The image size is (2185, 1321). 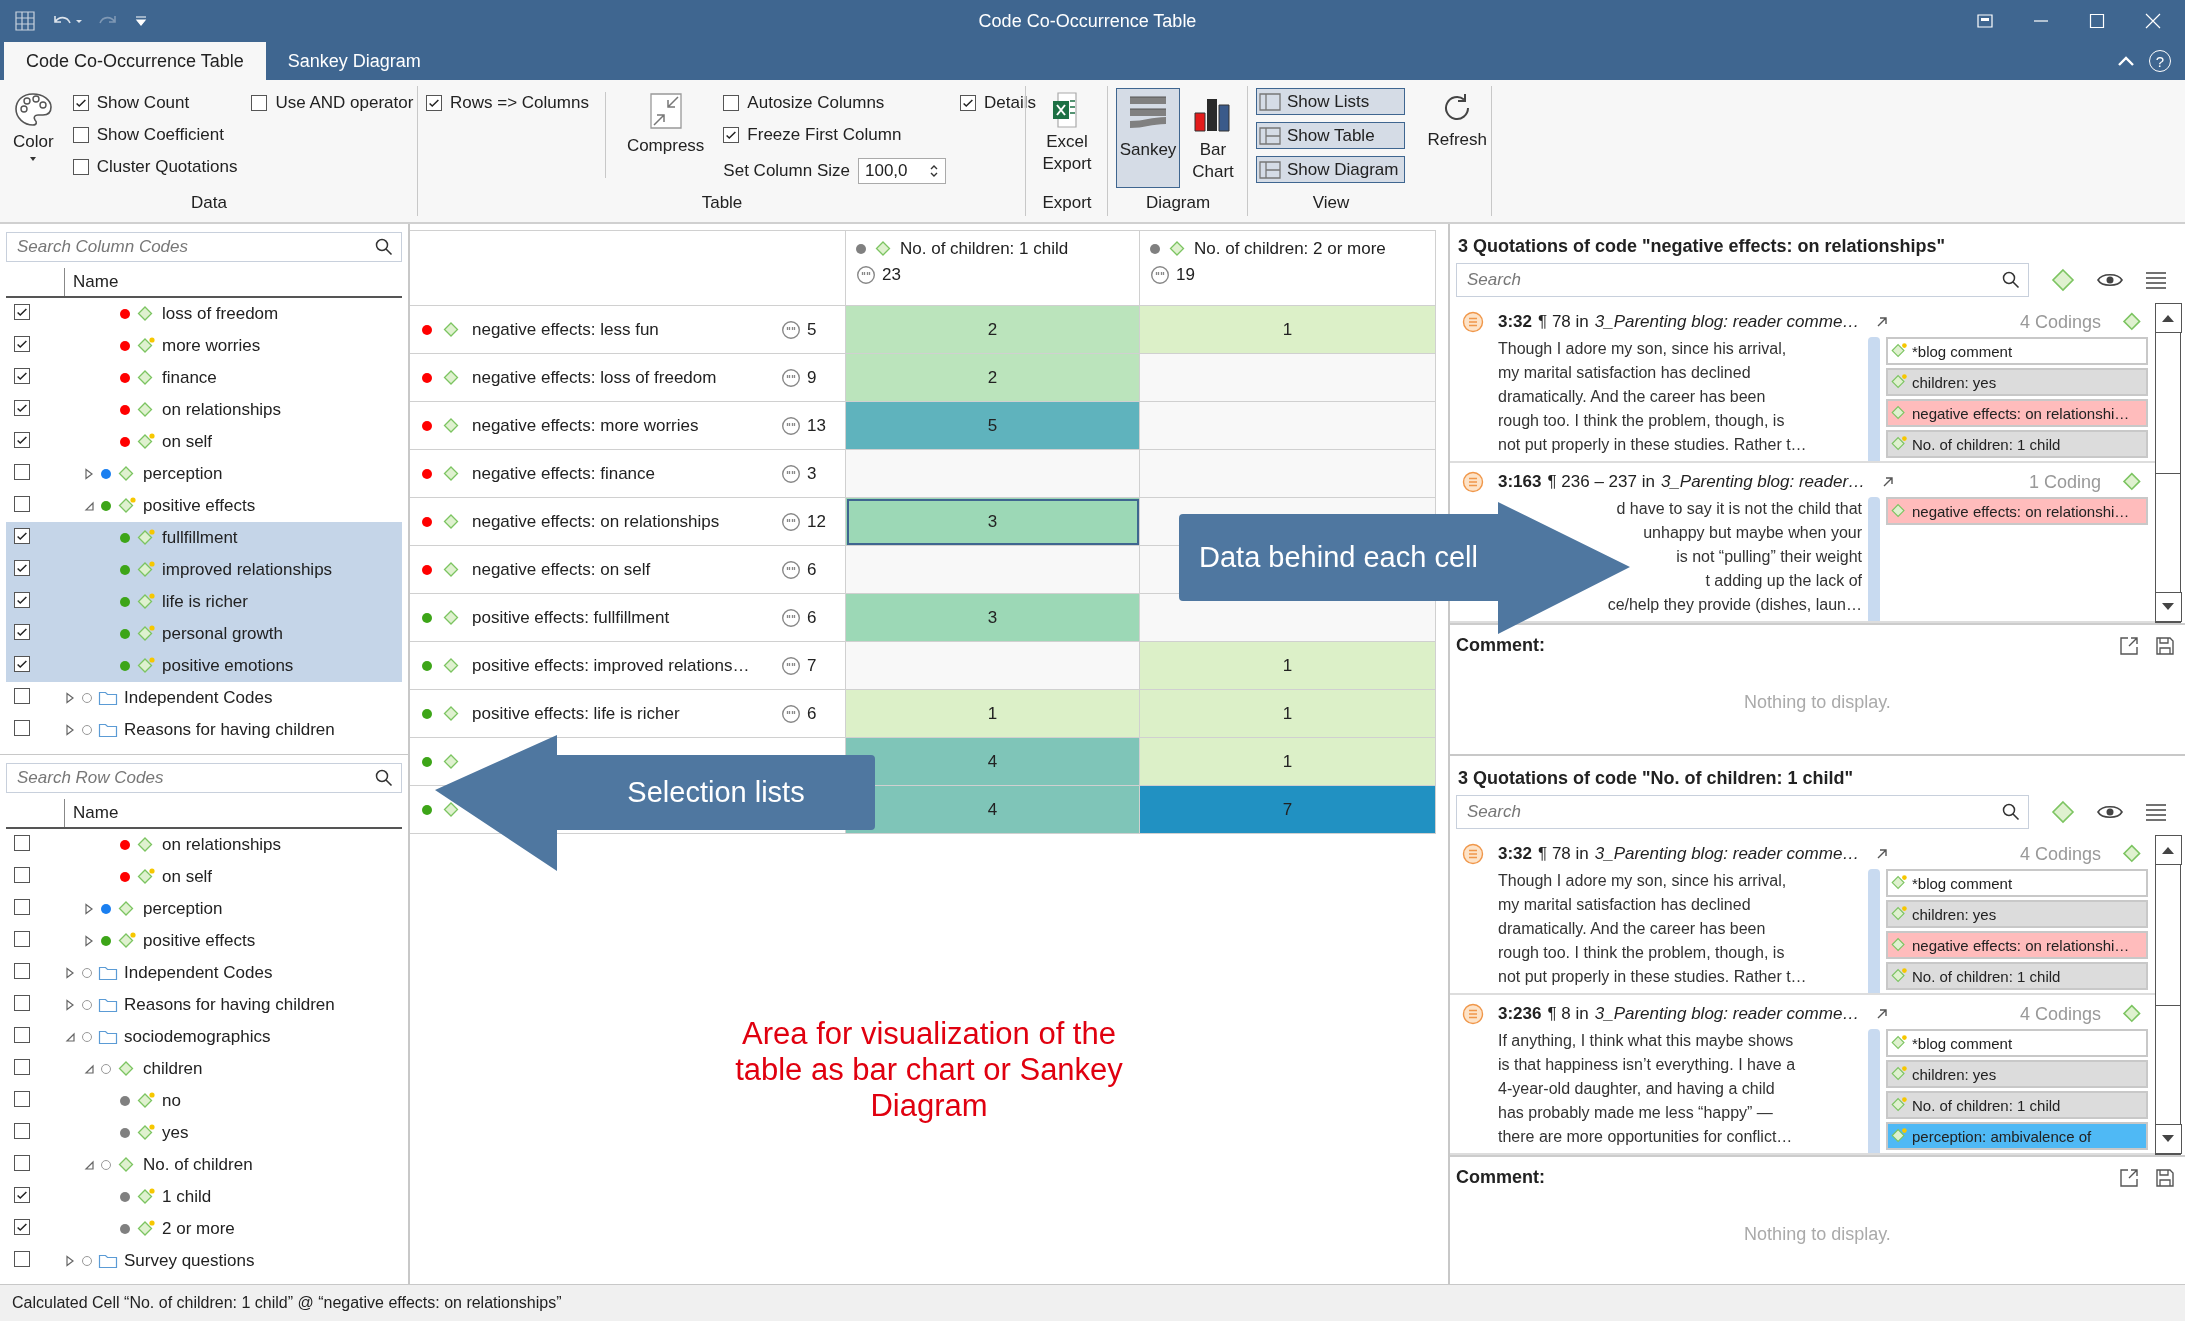 What do you see at coordinates (1290, 249) in the screenshot?
I see `column-header: No. of children: 2 or more` at bounding box center [1290, 249].